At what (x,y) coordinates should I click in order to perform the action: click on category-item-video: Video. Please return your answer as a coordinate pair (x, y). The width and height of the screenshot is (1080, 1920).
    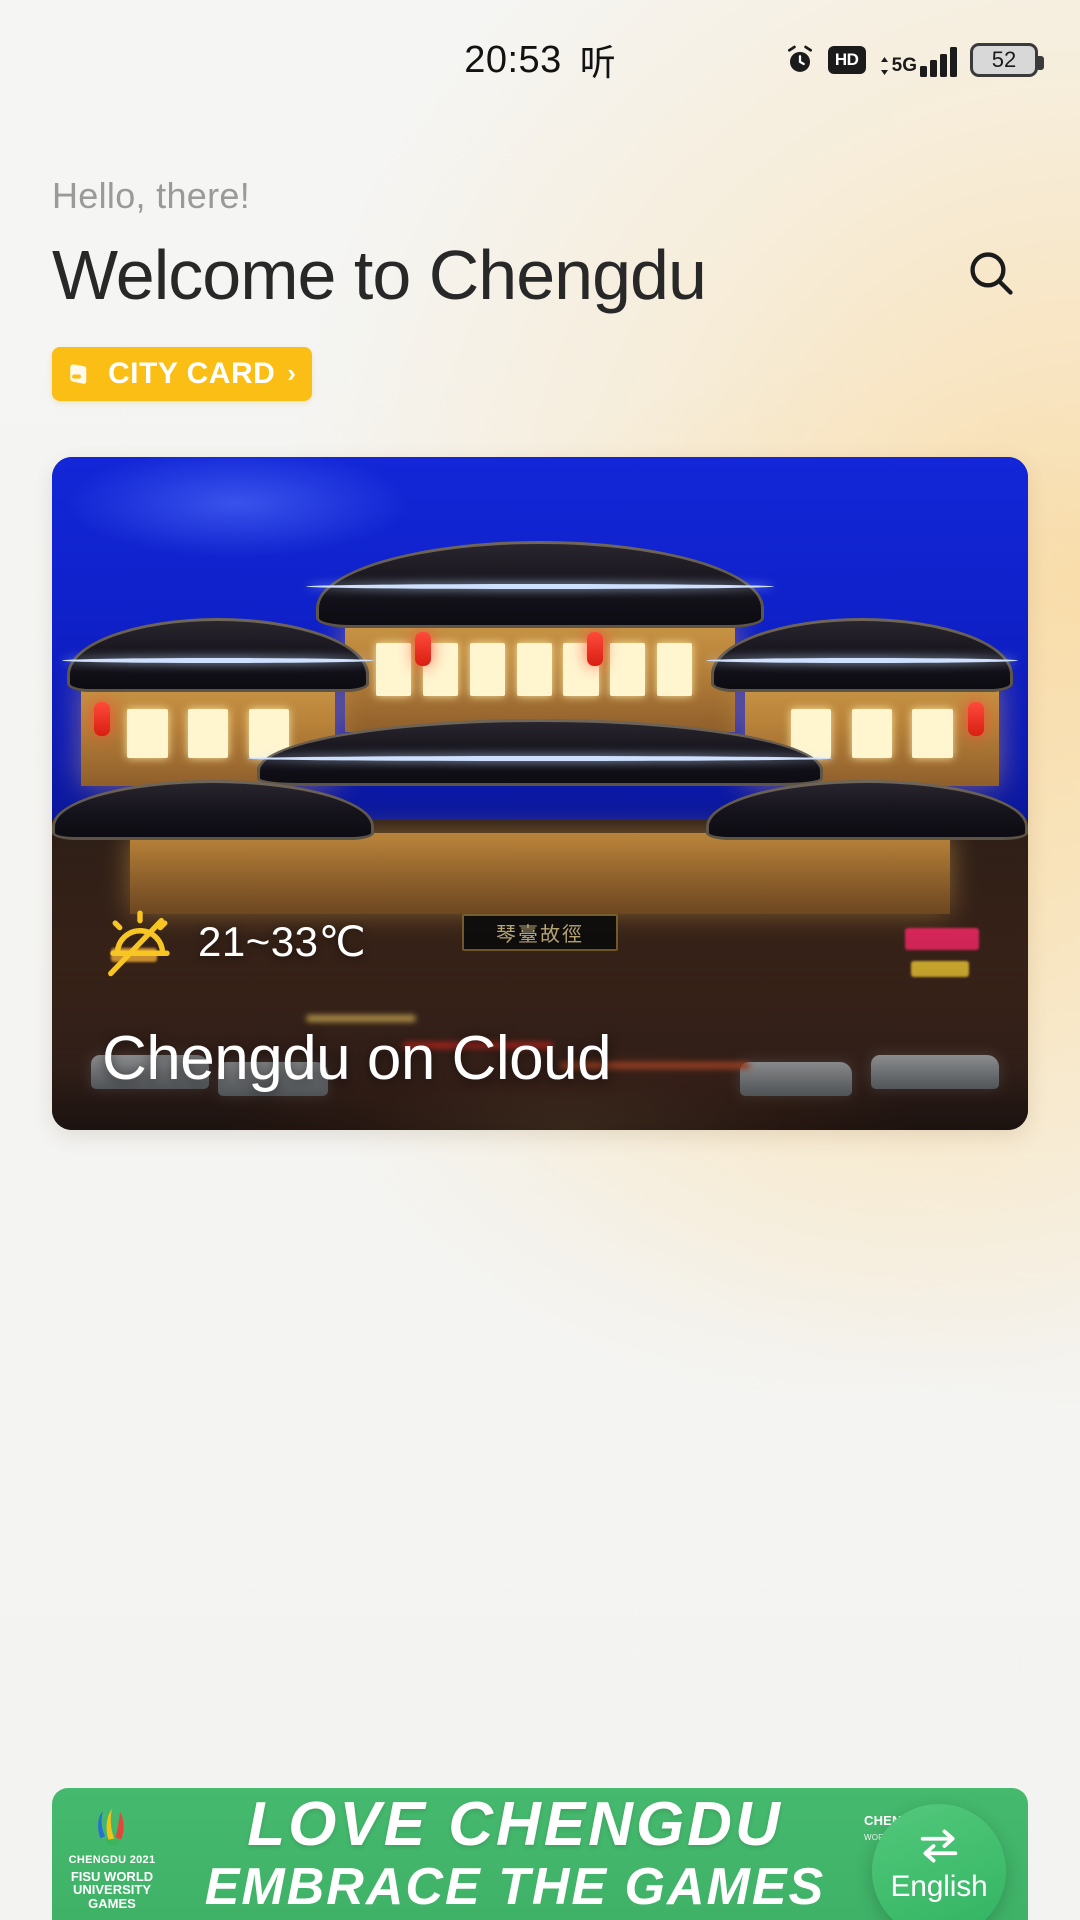
    Looking at the image, I should click on (668, 1368).